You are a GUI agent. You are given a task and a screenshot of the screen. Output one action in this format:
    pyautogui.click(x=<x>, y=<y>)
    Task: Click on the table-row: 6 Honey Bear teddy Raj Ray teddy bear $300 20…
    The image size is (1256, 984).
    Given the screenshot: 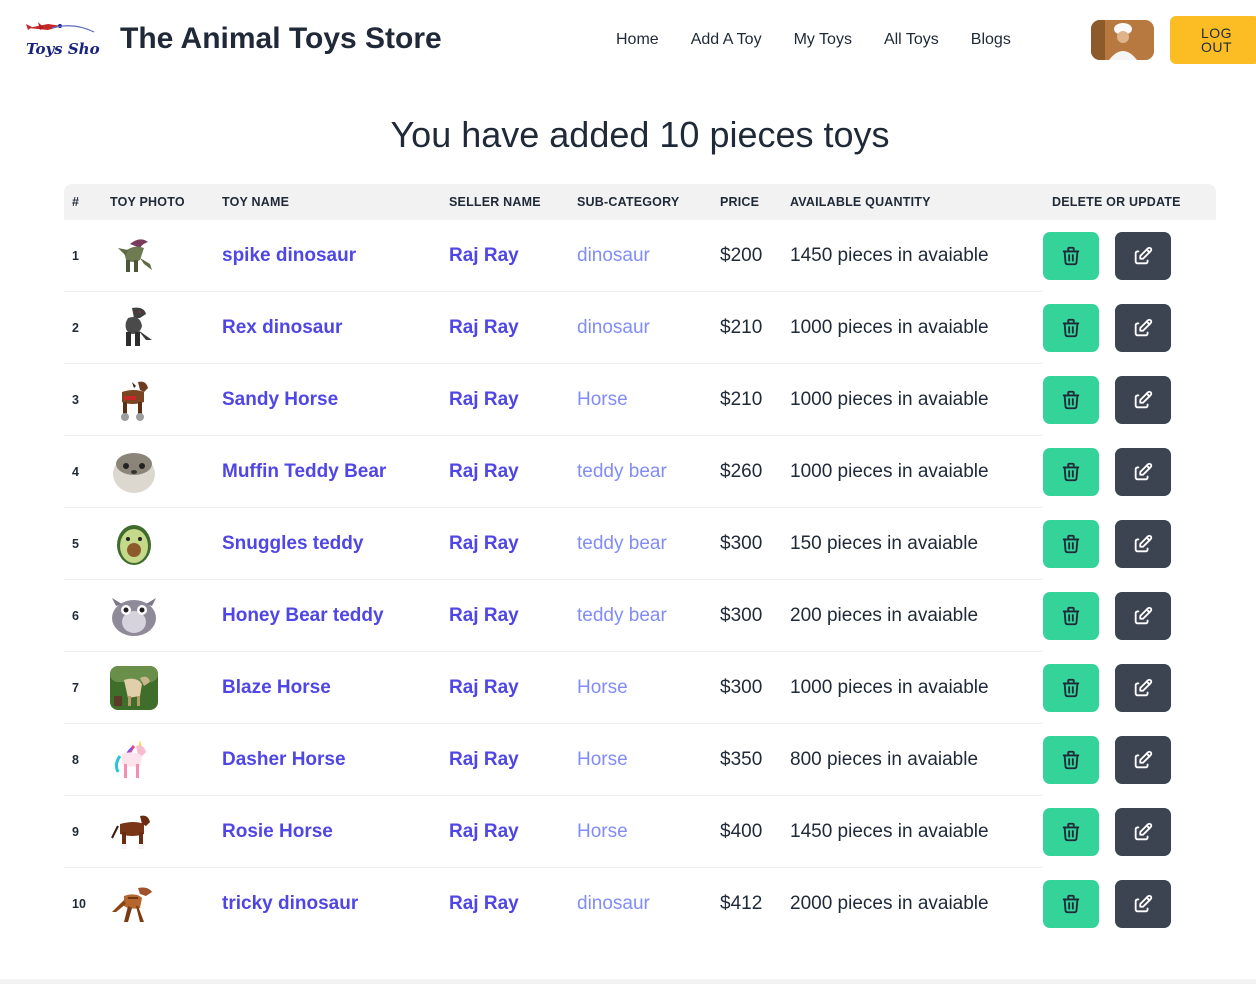 What is the action you would take?
    pyautogui.click(x=640, y=616)
    